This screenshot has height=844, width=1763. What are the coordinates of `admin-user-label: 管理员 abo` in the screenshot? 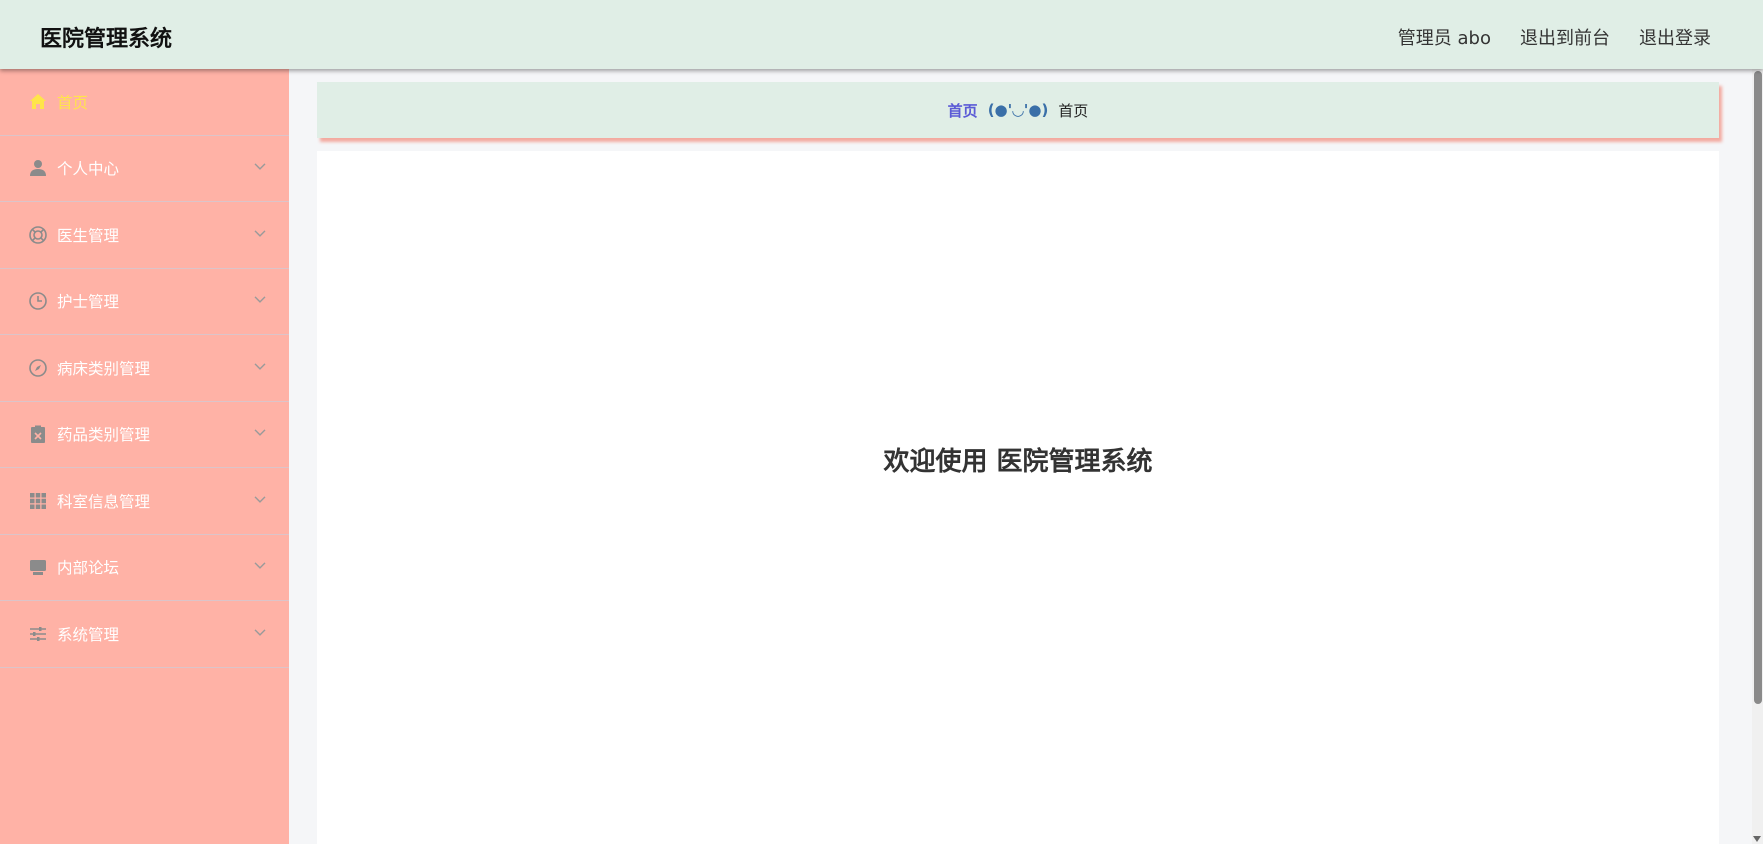 It's located at (1444, 38).